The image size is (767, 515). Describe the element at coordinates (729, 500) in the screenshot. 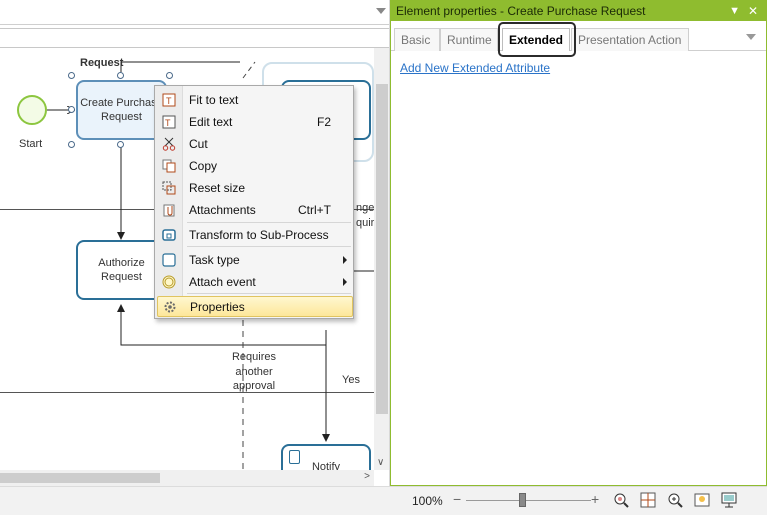

I see `presentation-icon` at that location.